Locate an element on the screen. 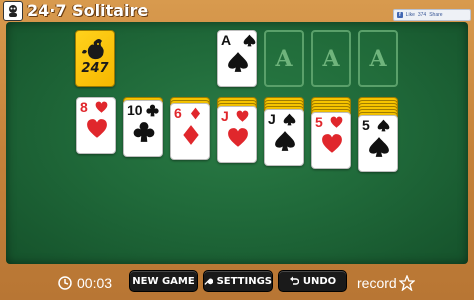  card-rank: 6 is located at coordinates (178, 113).